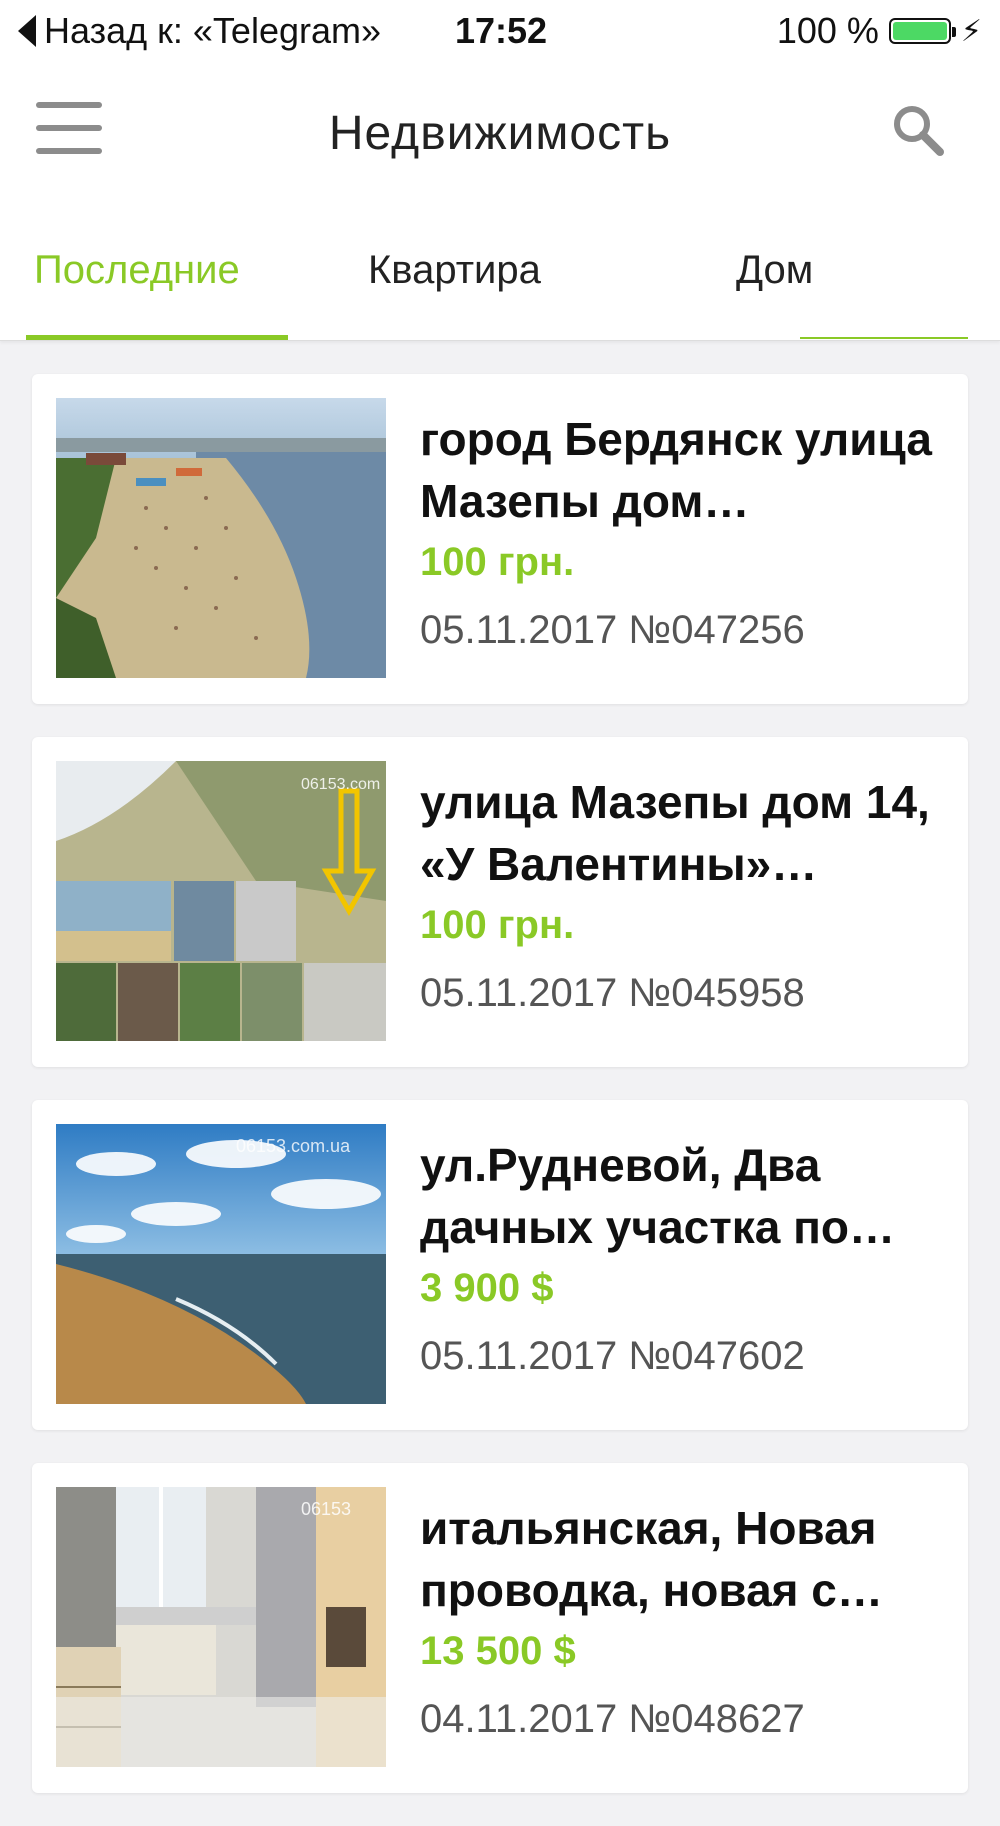  Describe the element at coordinates (27, 31) in the screenshot. I see `back-arrow-icon` at that location.